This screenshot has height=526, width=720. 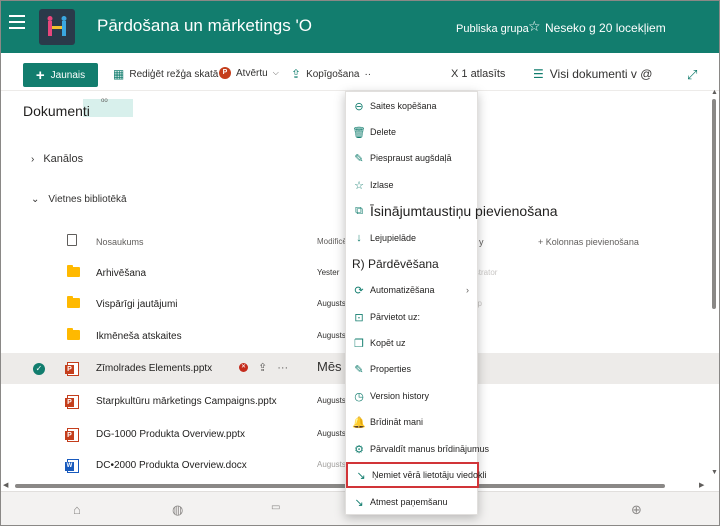 What do you see at coordinates (17, 22) in the screenshot?
I see `hamburger-menu-icon` at bounding box center [17, 22].